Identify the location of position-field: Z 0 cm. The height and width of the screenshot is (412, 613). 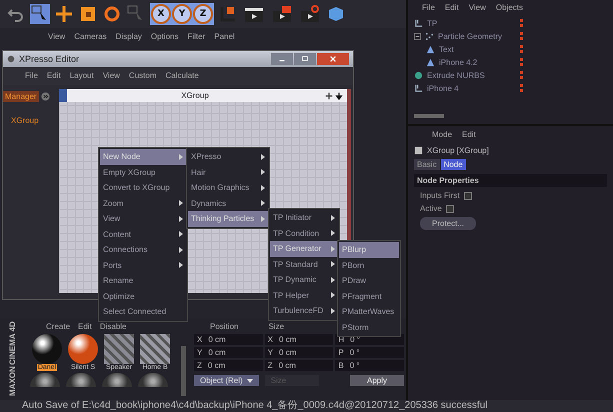
(228, 365).